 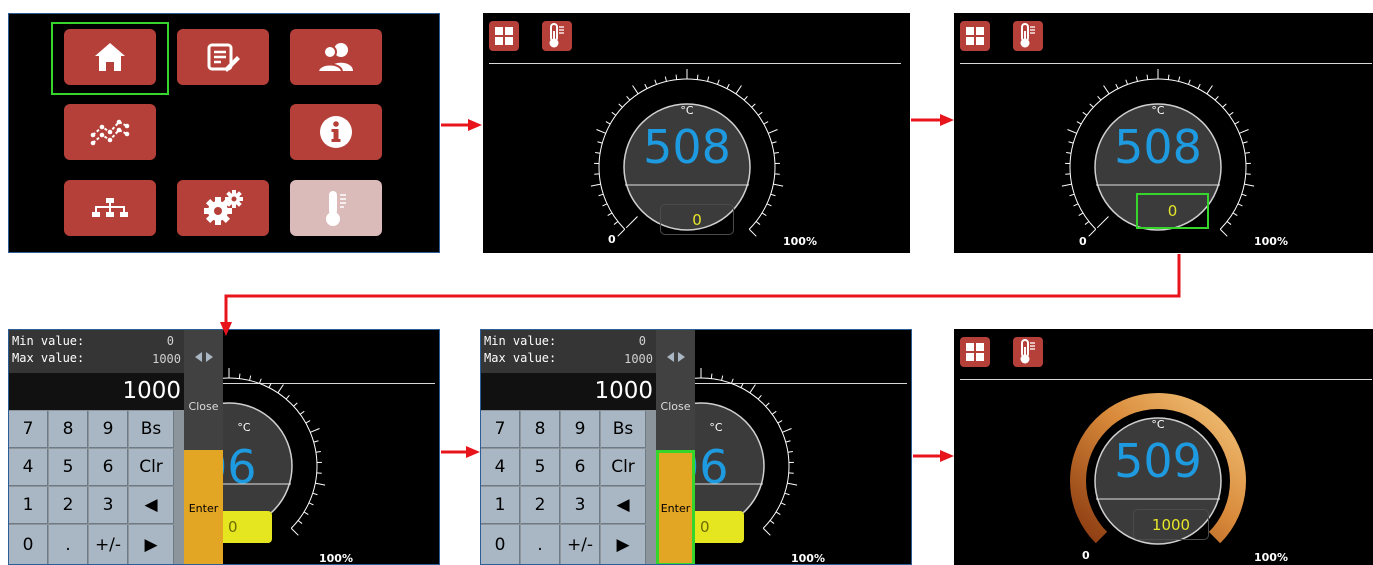 I want to click on notes-button, so click(x=223, y=57).